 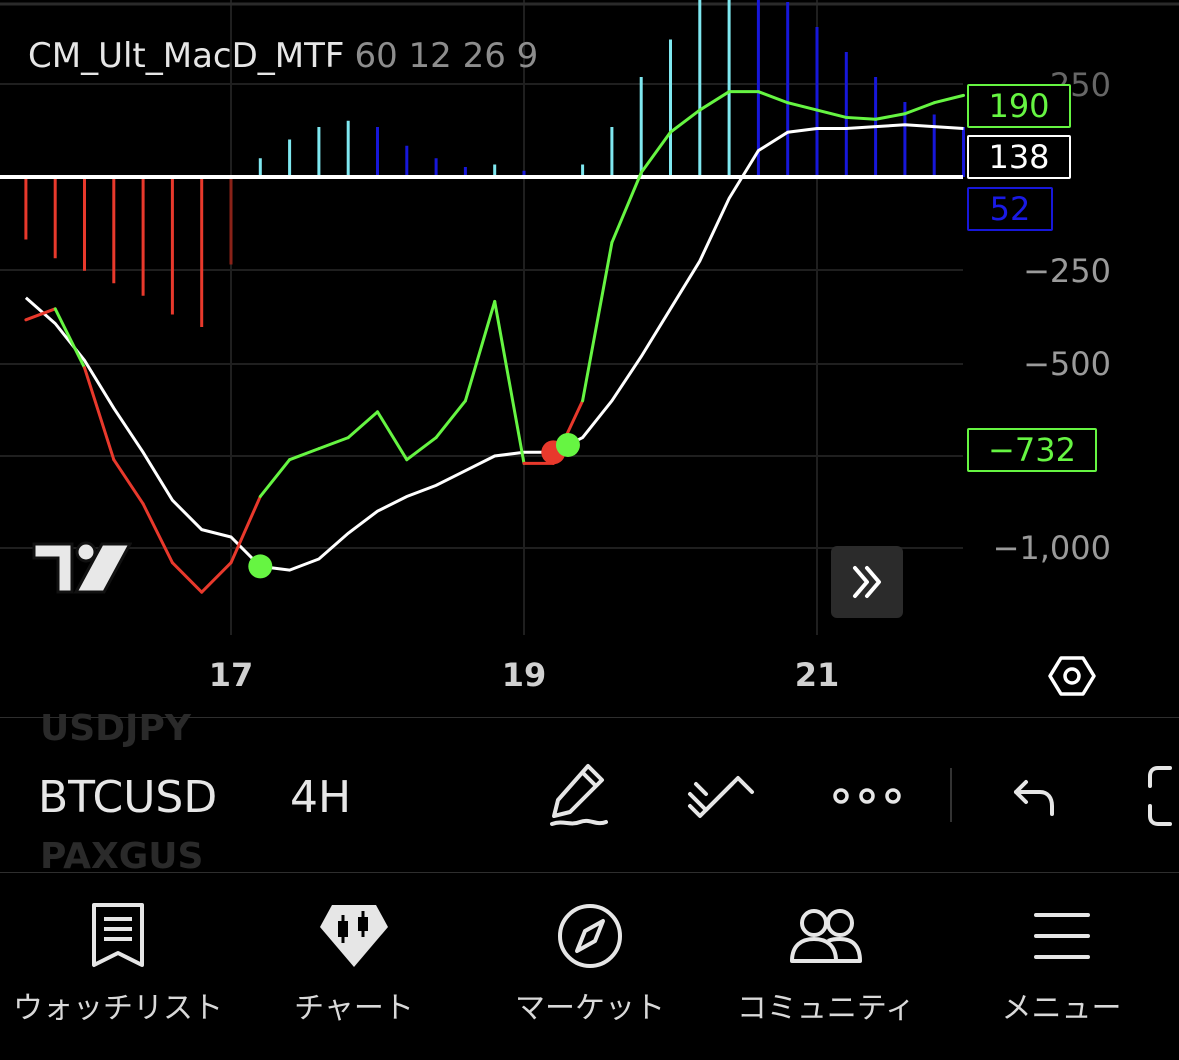 I want to click on tradingview-logo, so click(x=82, y=570).